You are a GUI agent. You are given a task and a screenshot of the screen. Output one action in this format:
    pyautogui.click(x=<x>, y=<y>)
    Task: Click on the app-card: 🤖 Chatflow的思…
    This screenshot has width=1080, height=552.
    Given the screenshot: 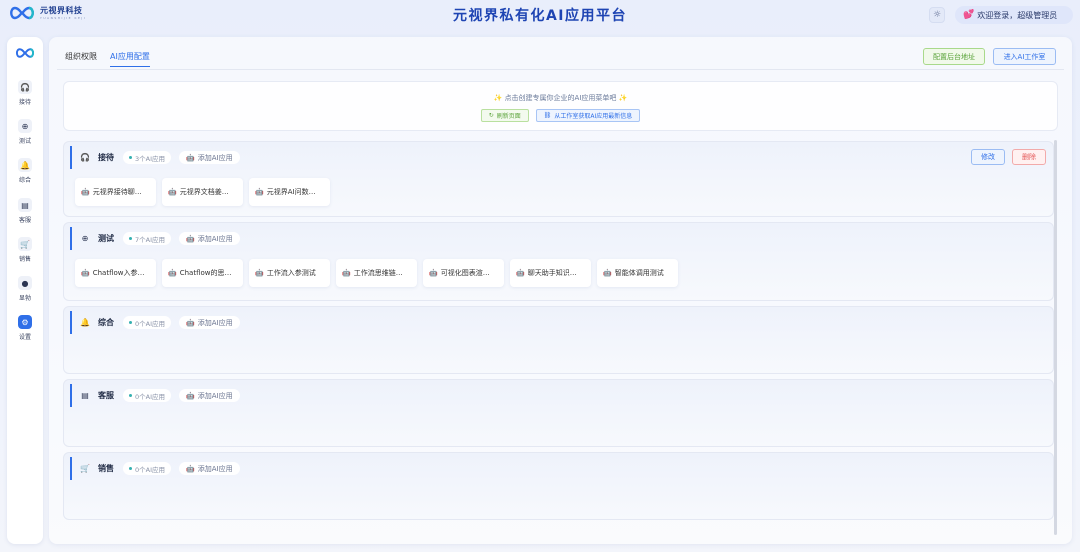 What is the action you would take?
    pyautogui.click(x=202, y=273)
    